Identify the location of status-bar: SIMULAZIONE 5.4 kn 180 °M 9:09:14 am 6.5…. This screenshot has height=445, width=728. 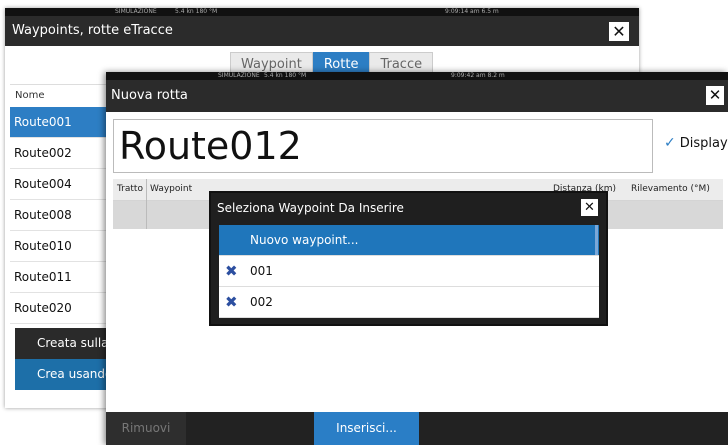
(322, 12).